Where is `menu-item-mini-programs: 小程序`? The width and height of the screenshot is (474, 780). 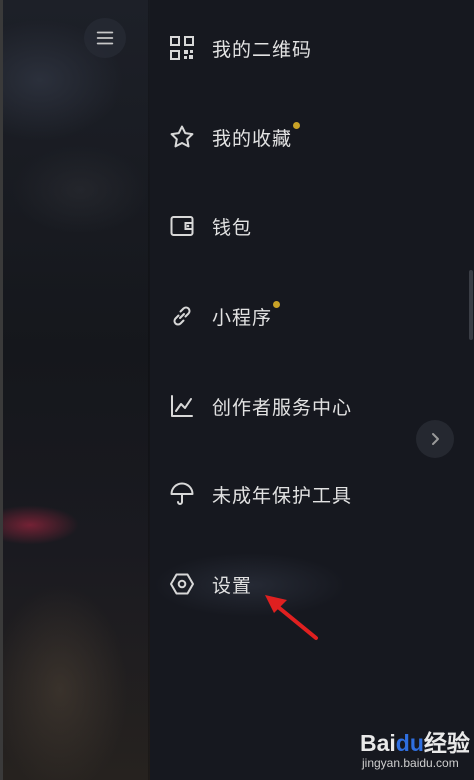 menu-item-mini-programs: 小程序 is located at coordinates (312, 316).